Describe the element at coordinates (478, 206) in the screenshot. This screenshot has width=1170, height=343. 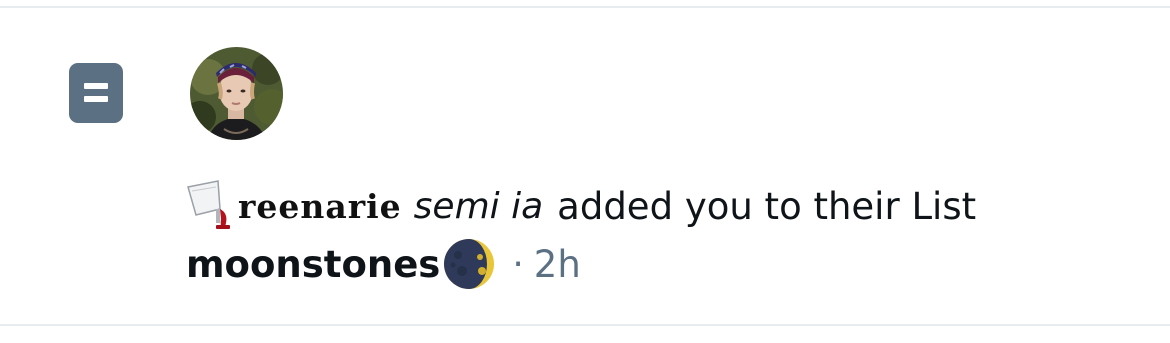
I see `actor-name-suffix: semi ia` at that location.